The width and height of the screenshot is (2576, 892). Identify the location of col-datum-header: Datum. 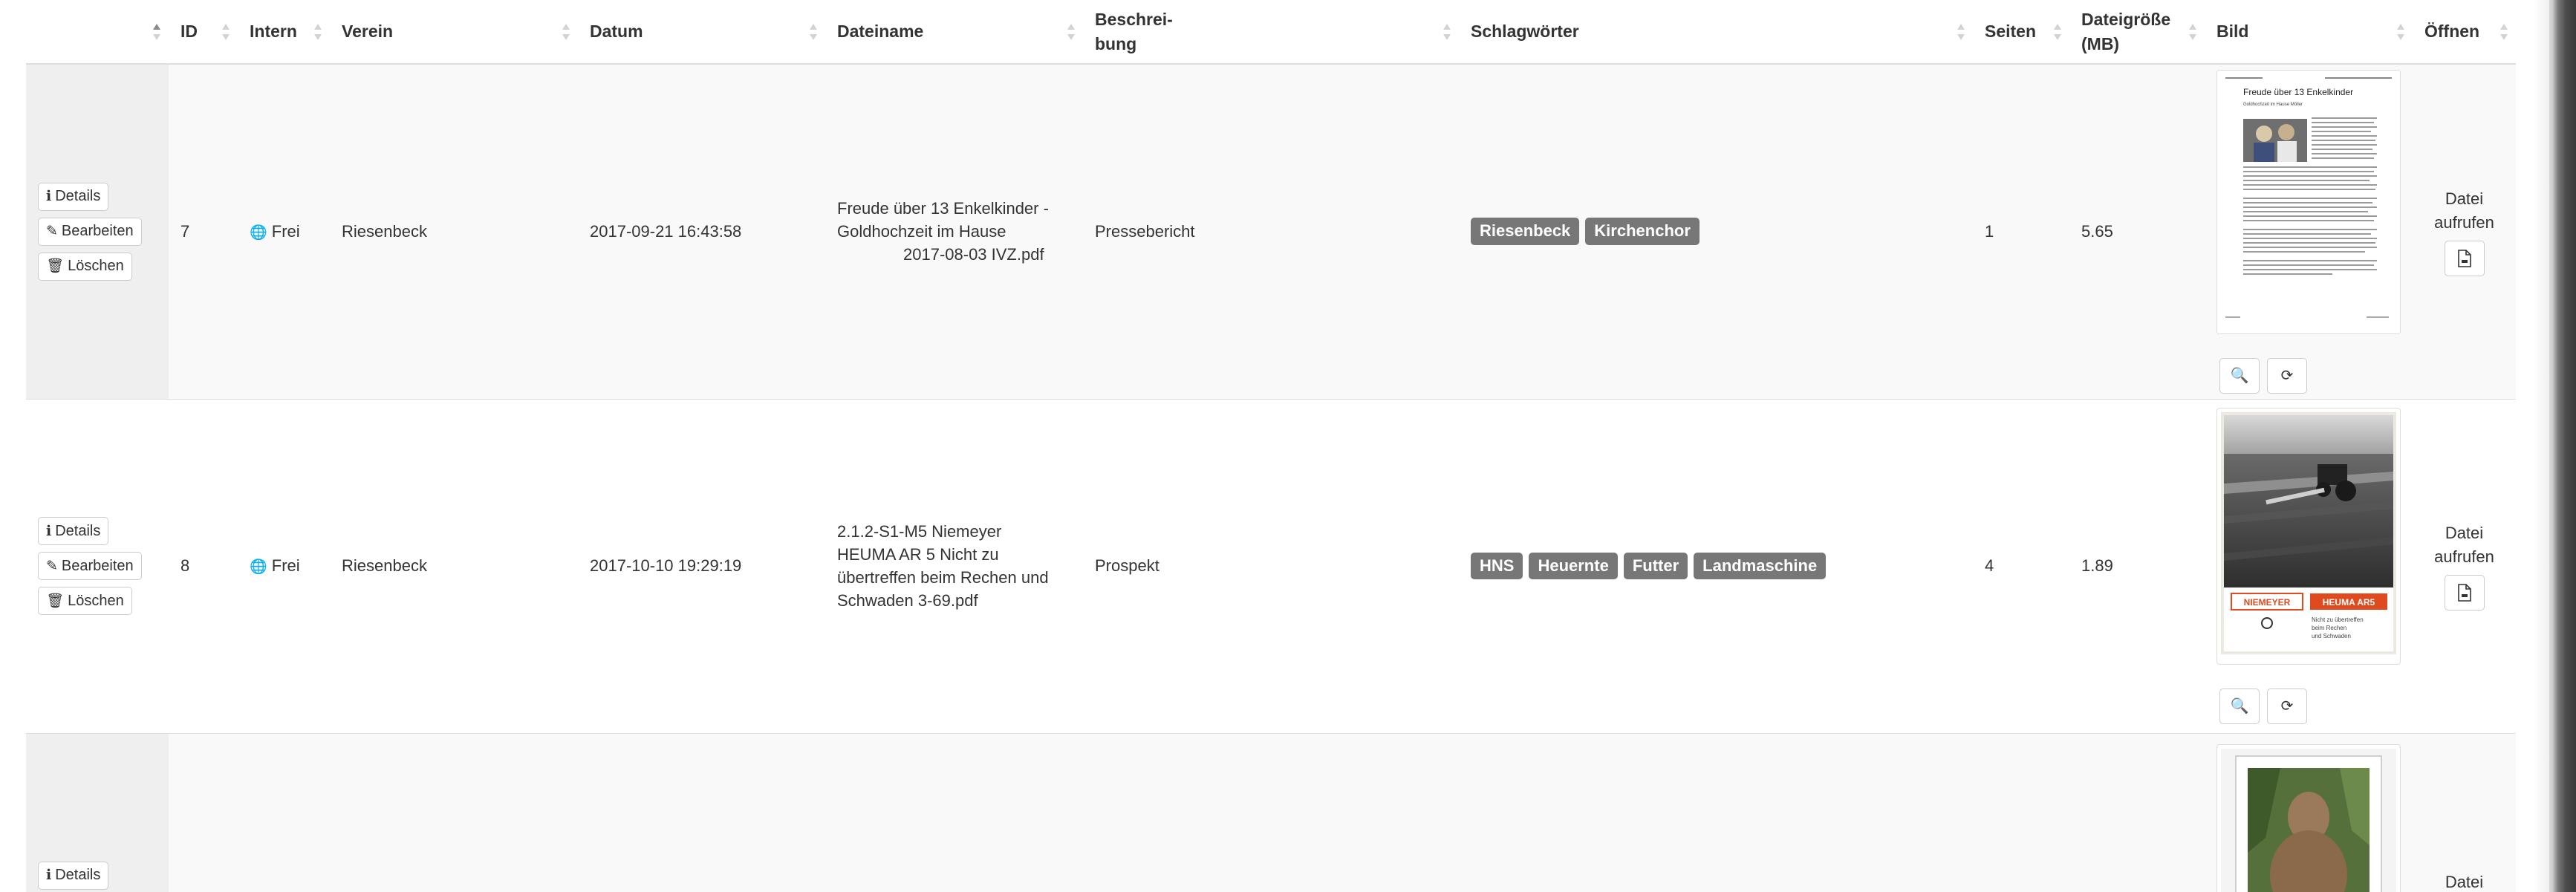
(701, 32).